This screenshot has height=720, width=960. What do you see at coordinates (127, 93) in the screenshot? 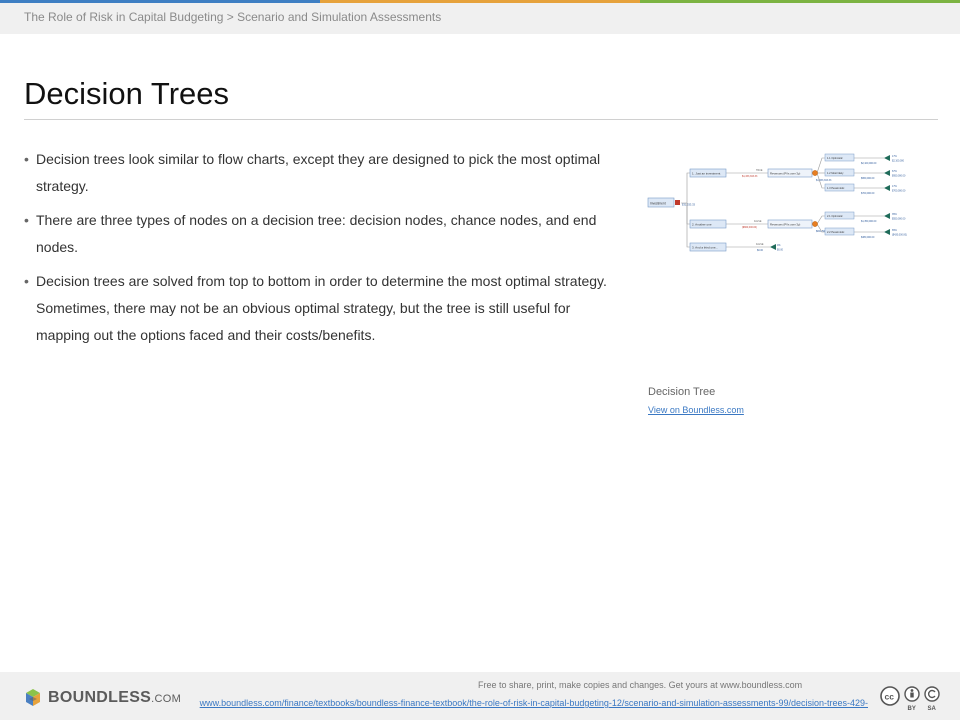
I see `page-title: Decision Trees` at bounding box center [127, 93].